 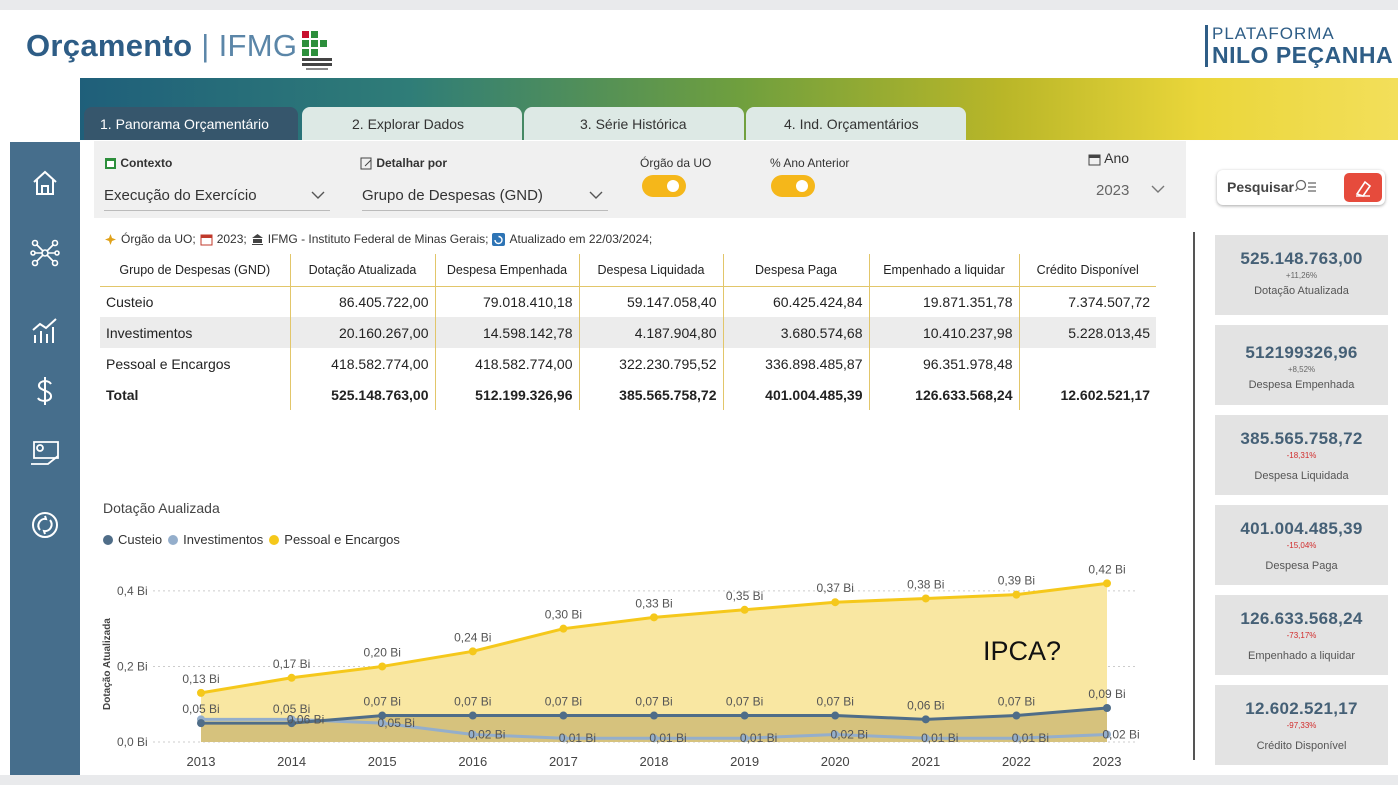 I want to click on data-label-investimentos: 0,06 Bi, so click(x=305, y=719).